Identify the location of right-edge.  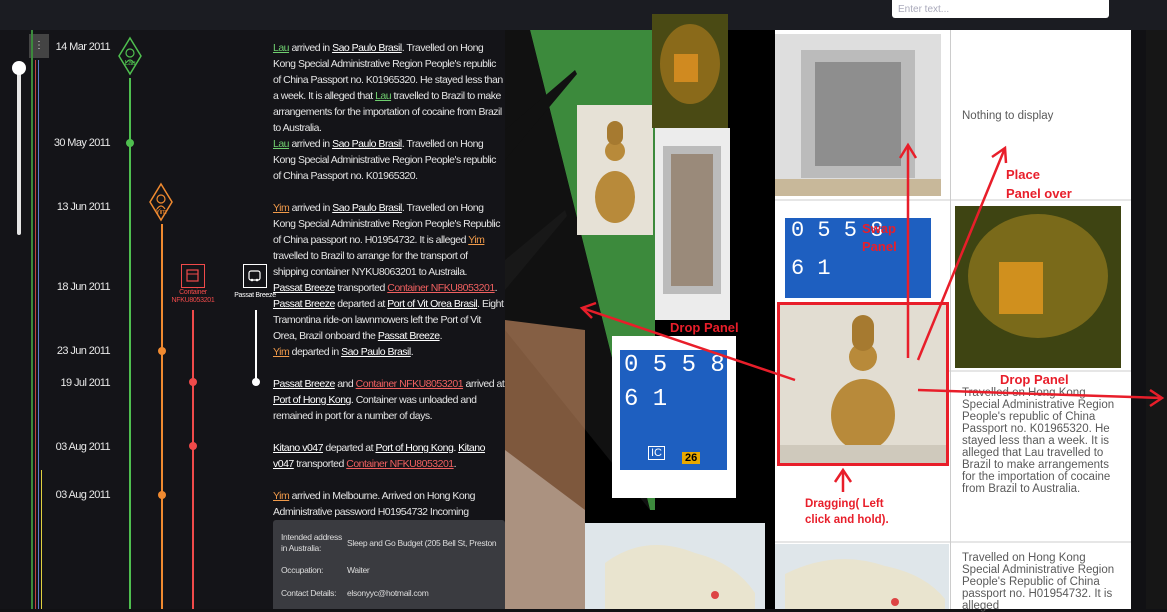
(1156, 319).